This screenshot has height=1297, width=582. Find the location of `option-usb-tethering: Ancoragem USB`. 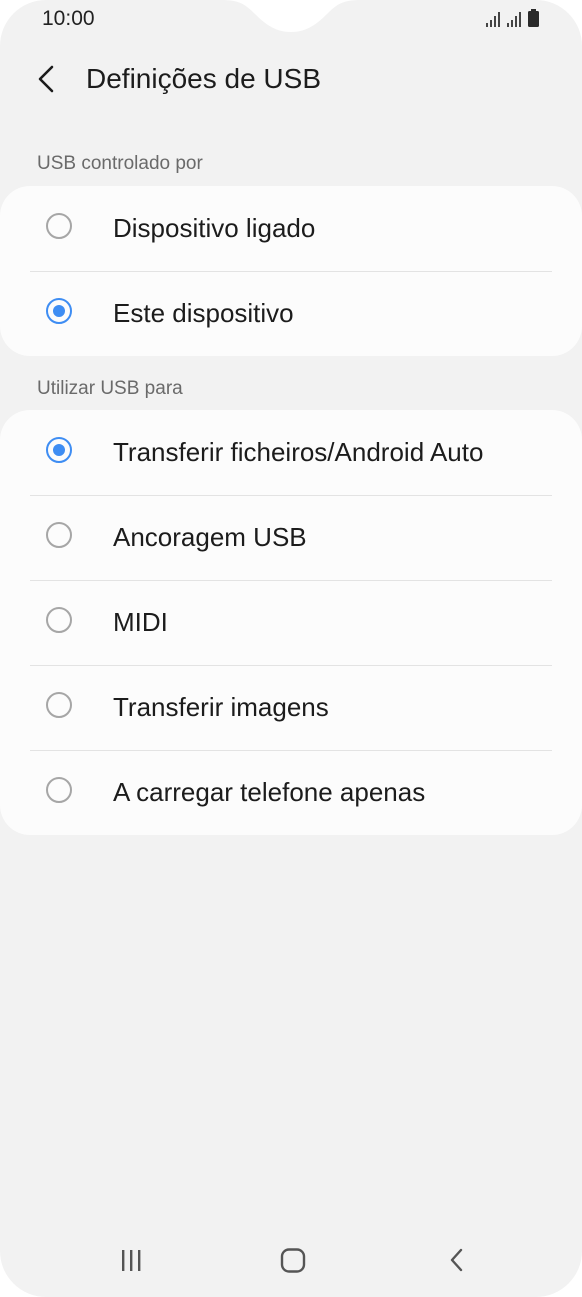

option-usb-tethering: Ancoragem USB is located at coordinates (291, 537).